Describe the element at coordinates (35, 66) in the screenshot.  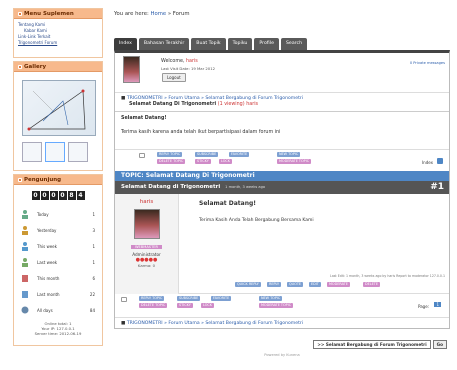
I see `gallery-title: Gallery` at that location.